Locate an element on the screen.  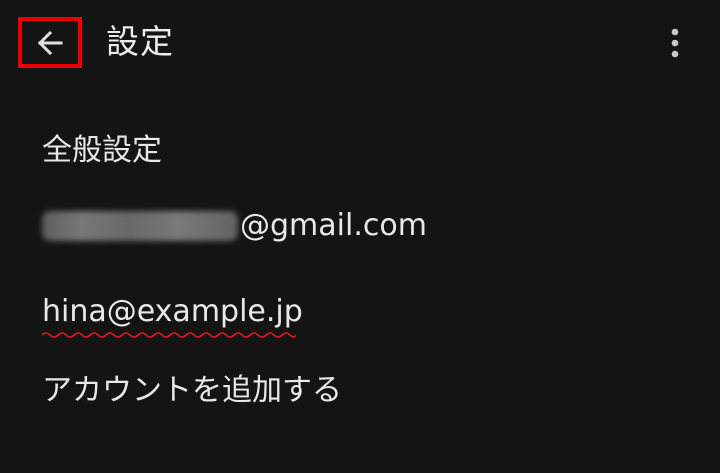
account-email-label: hina@example.jp is located at coordinates (172, 311).